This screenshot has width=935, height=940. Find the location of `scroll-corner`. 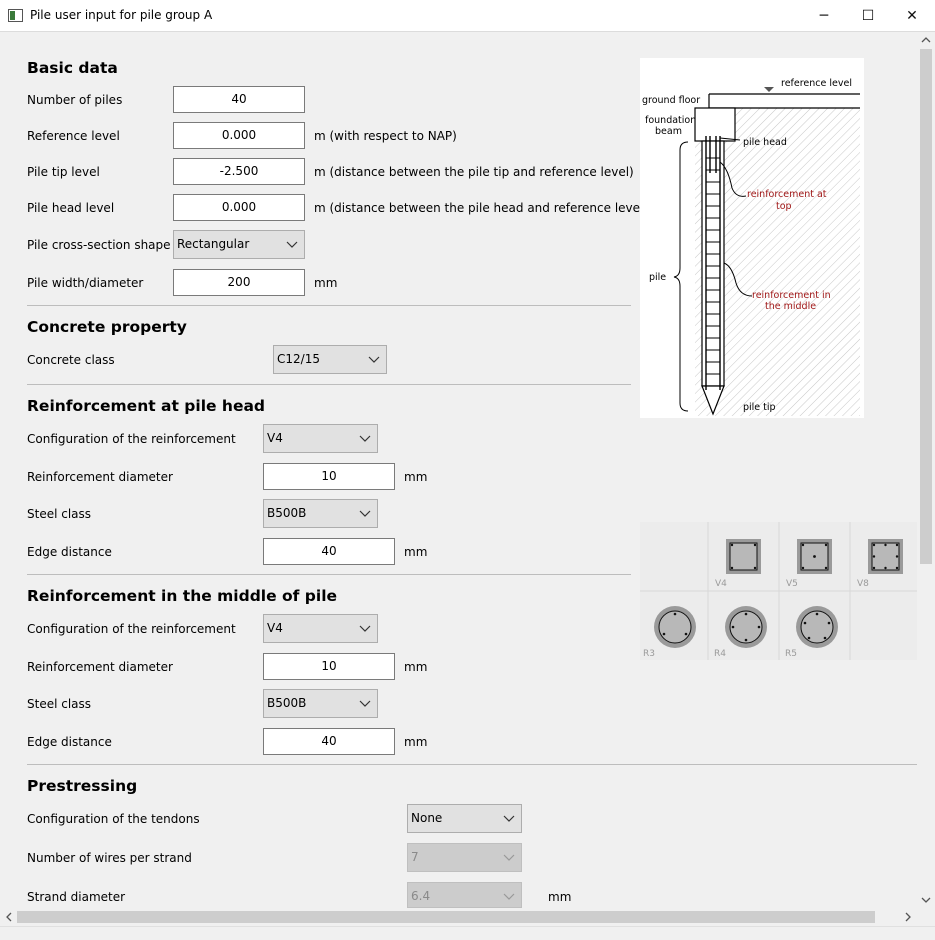

scroll-corner is located at coordinates (926, 917).